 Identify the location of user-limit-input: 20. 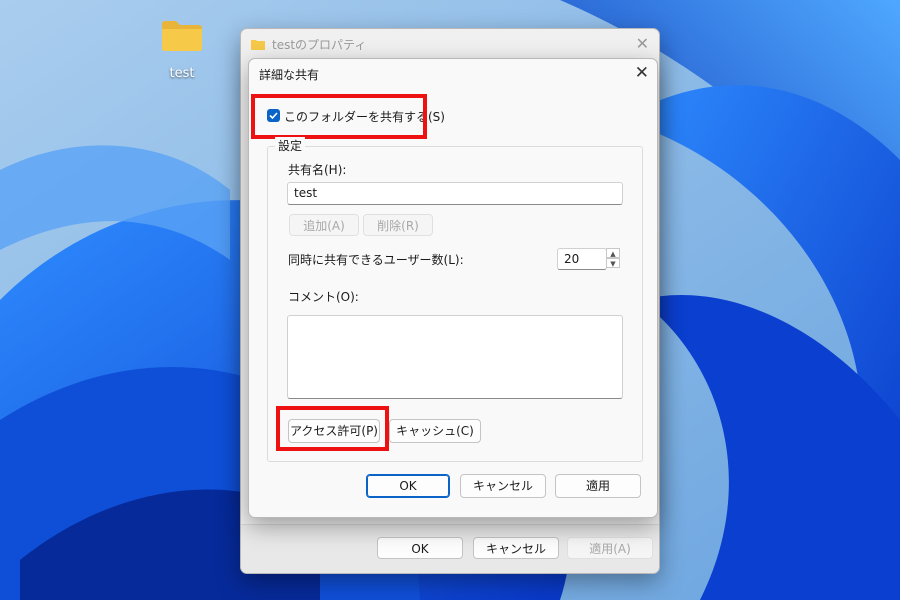
(582, 259).